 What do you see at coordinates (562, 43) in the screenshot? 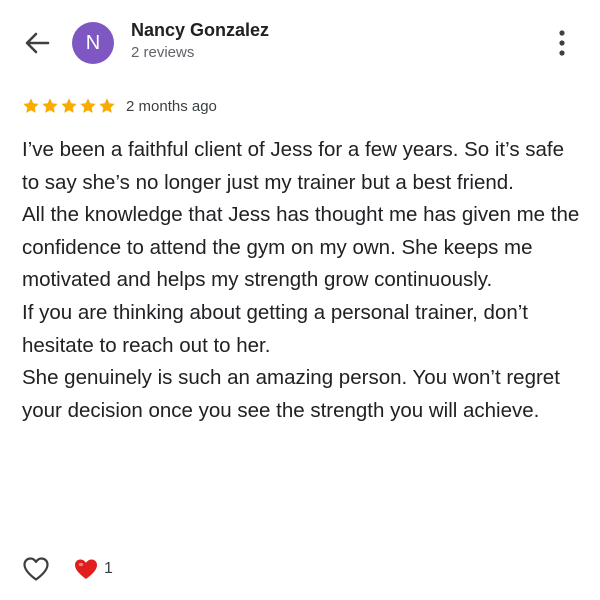
I see `more-vert-icon` at bounding box center [562, 43].